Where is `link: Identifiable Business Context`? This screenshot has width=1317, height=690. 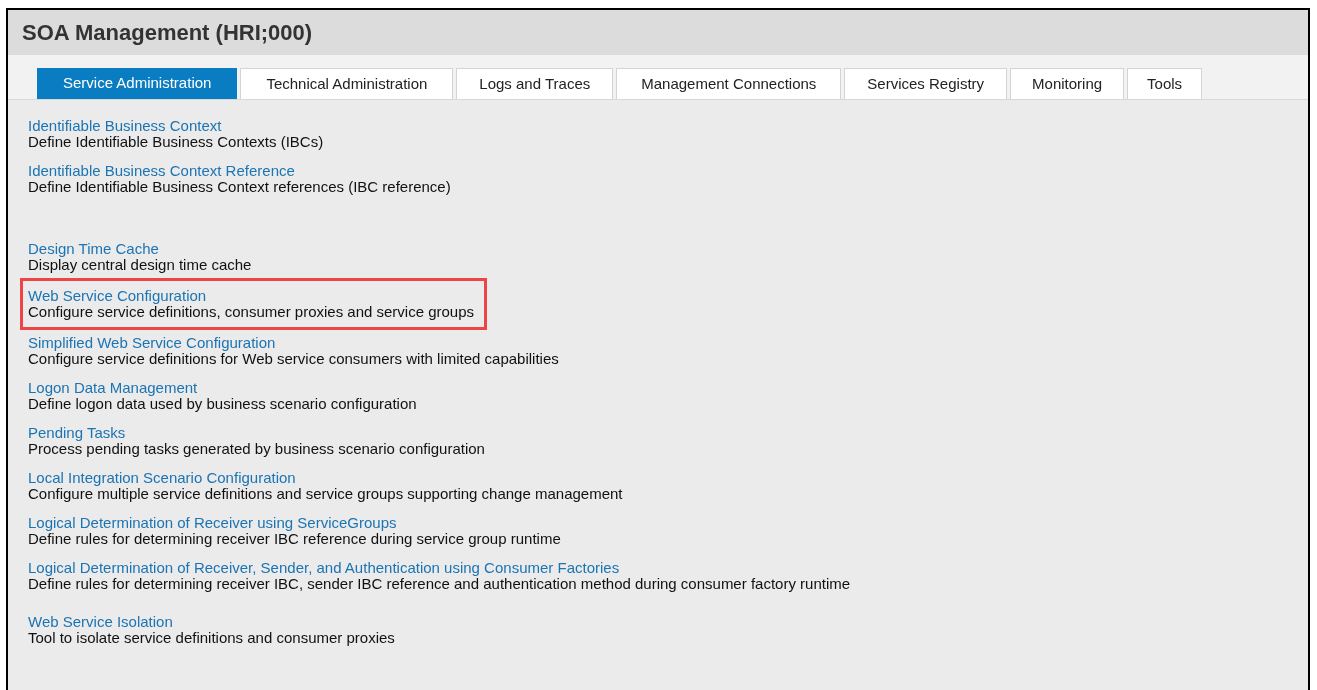 link: Identifiable Business Context is located at coordinates (125, 126).